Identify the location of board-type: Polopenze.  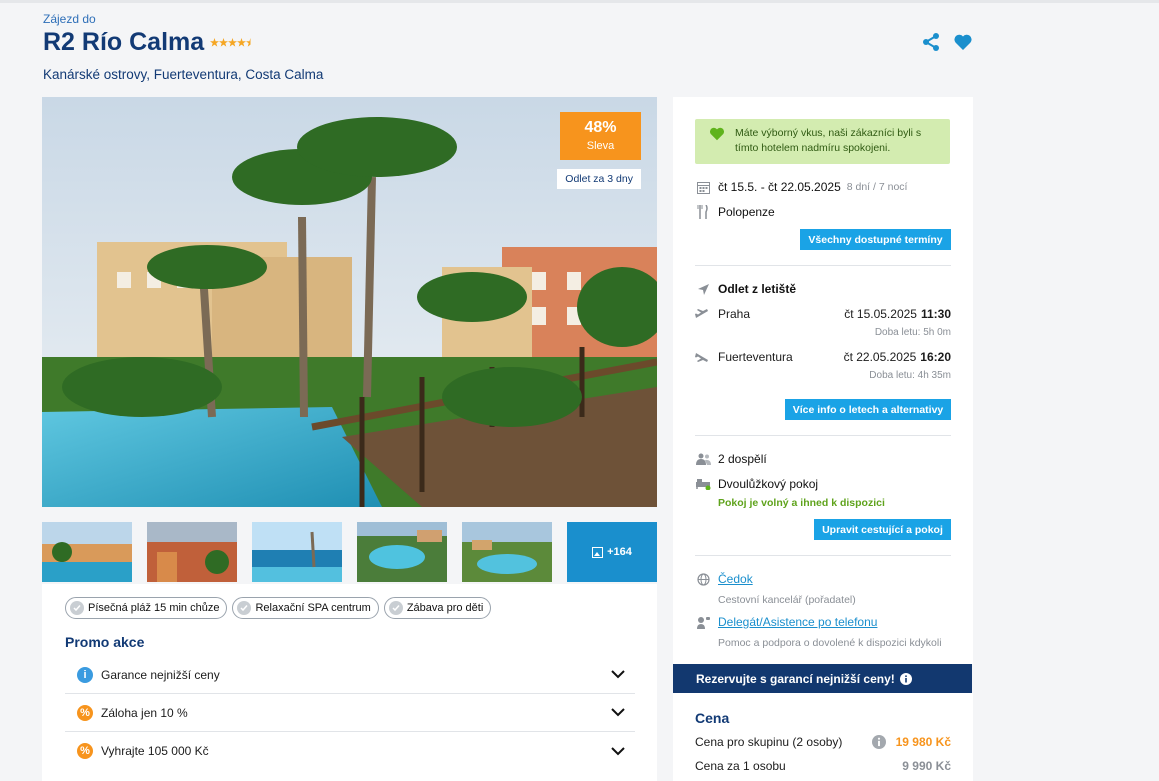
(746, 212).